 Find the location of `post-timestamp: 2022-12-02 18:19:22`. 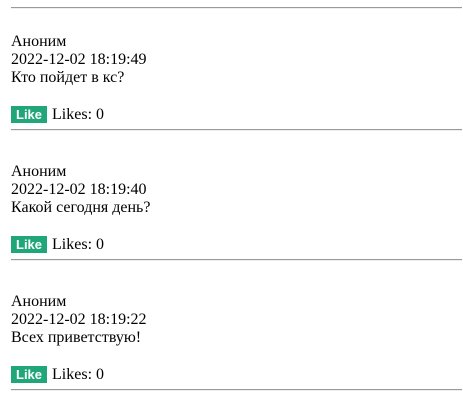

post-timestamp: 2022-12-02 18:19:22 is located at coordinates (79, 319).